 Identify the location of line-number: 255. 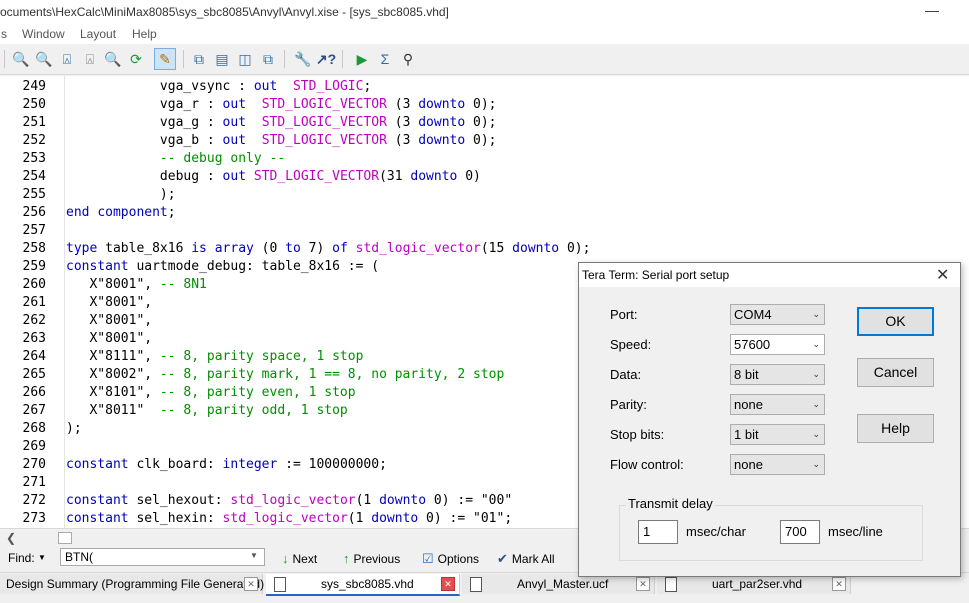
(34, 194).